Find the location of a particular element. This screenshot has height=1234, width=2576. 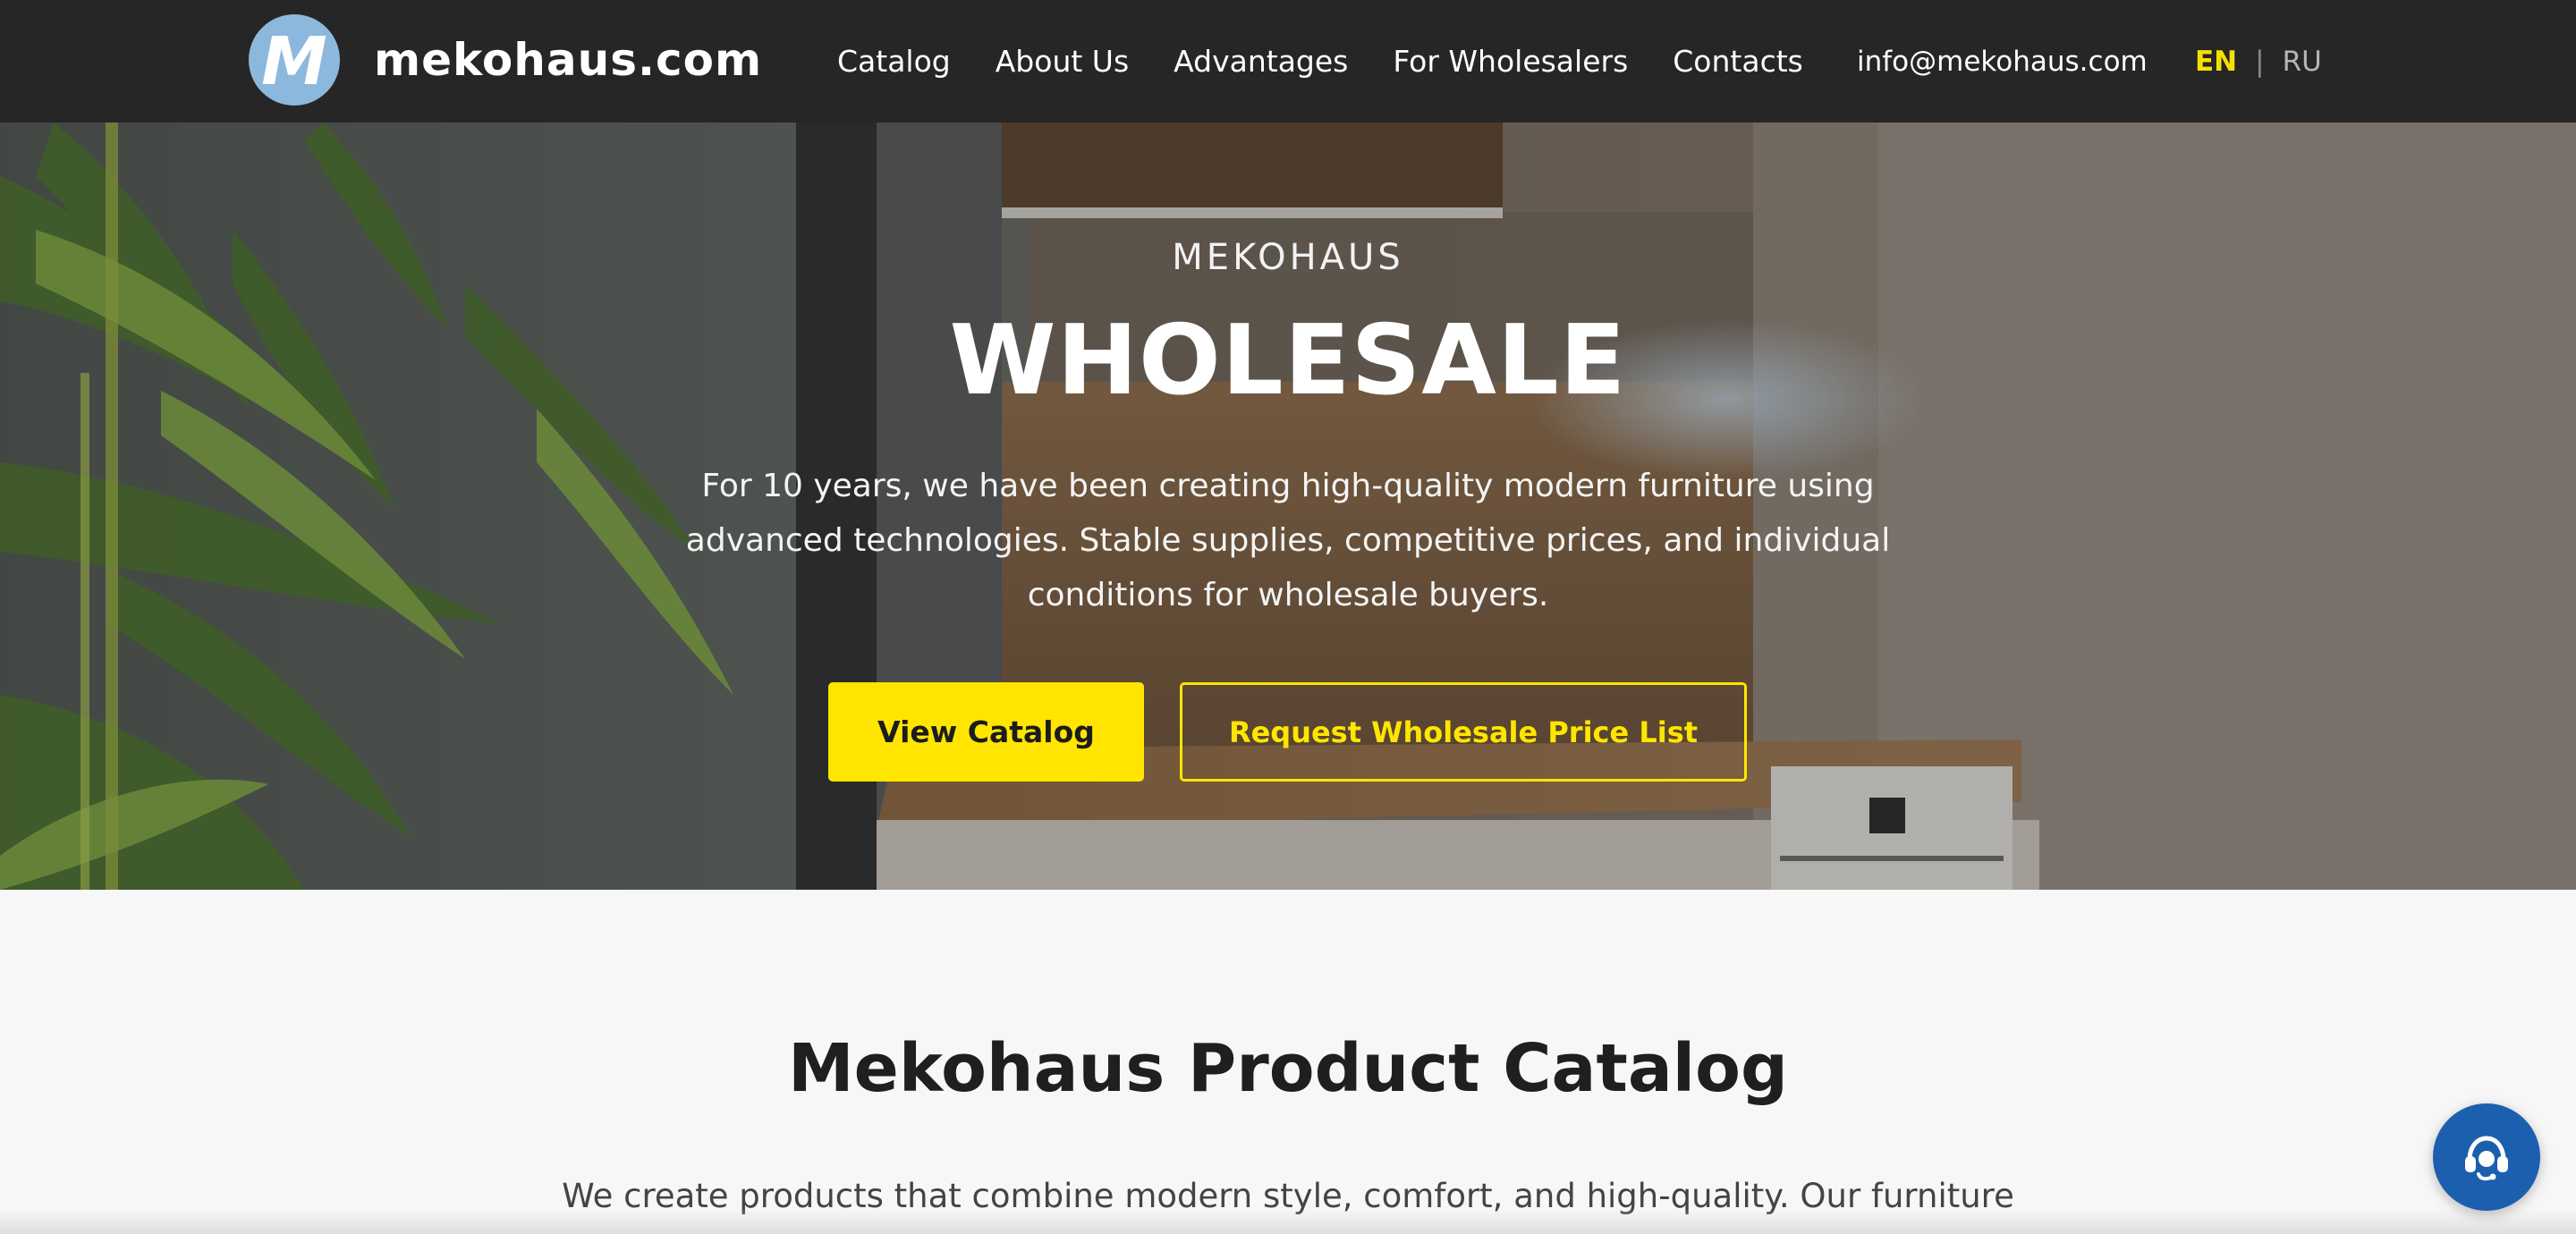

hero-title: WHOLESALE is located at coordinates (1288, 361).